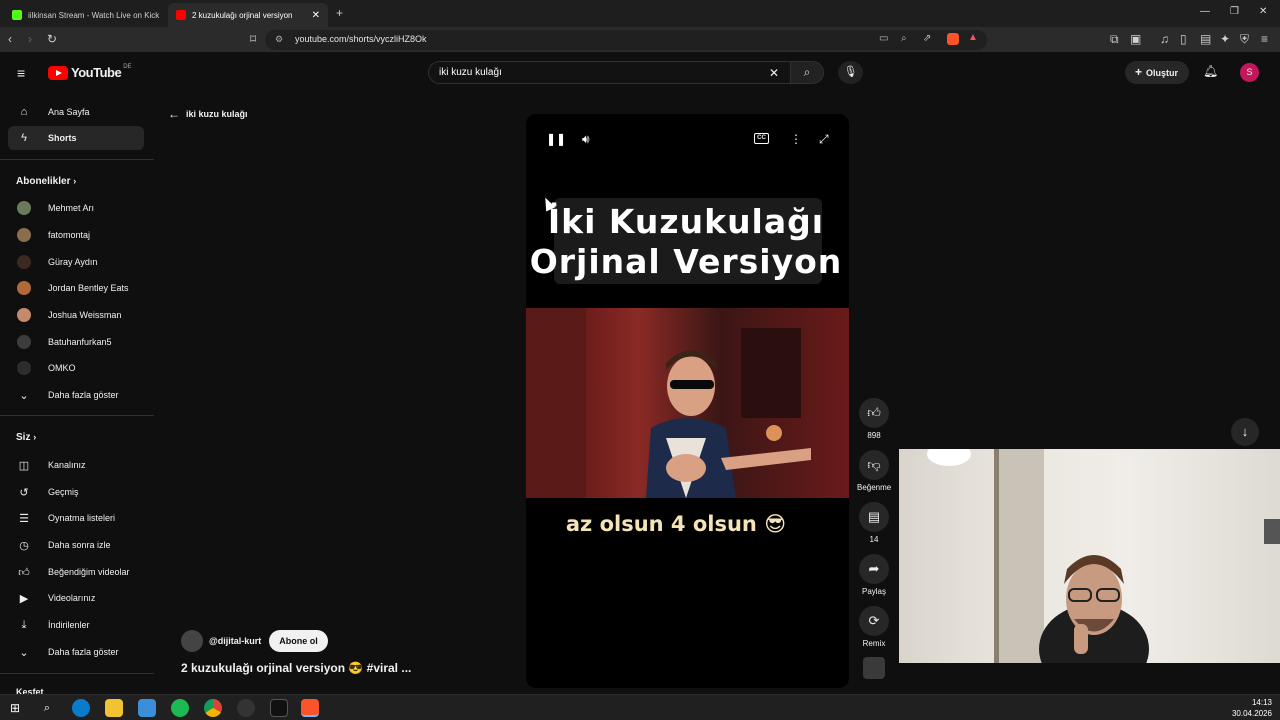 The width and height of the screenshot is (1280, 720). What do you see at coordinates (47, 708) in the screenshot?
I see `search-icon: ⌕` at bounding box center [47, 708].